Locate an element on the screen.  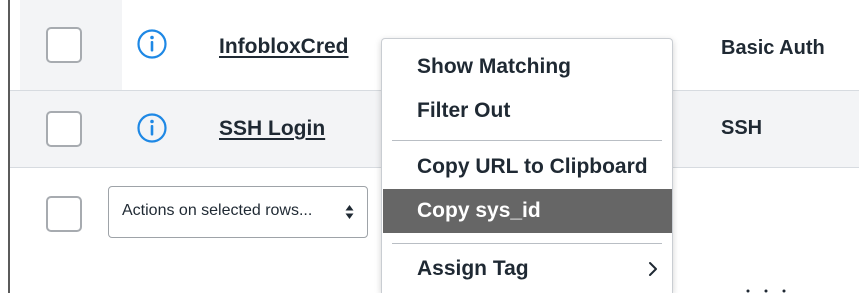
menu-item-show-matching: Show Matching is located at coordinates (527, 67).